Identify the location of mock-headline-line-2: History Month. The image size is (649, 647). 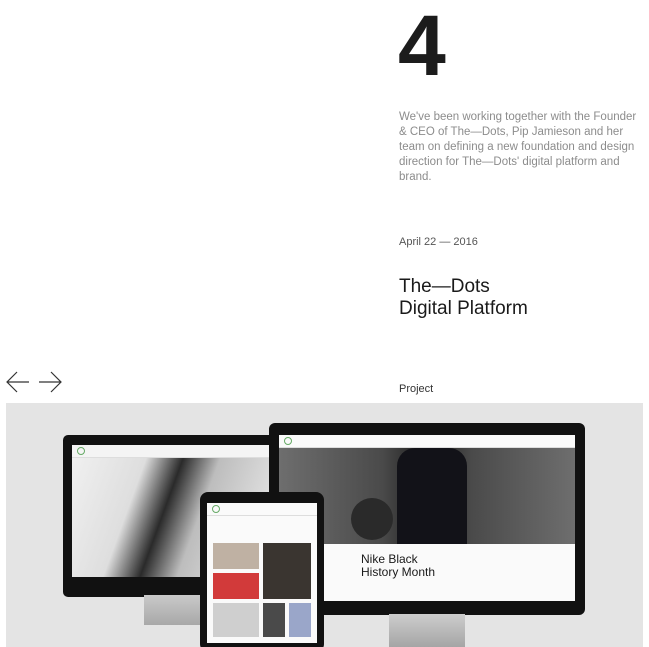
(398, 572).